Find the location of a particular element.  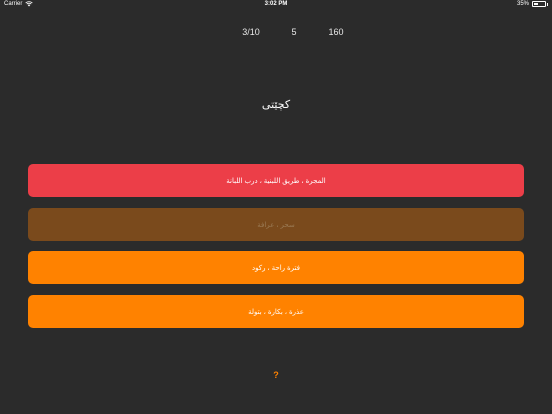

answer-option-3: فترة راحة ، ركود is located at coordinates (276, 267).